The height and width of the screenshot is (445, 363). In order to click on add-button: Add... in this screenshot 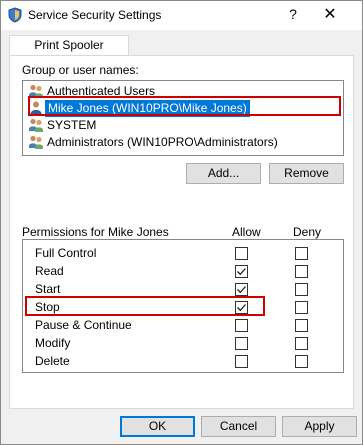, I will do `click(223, 173)`.